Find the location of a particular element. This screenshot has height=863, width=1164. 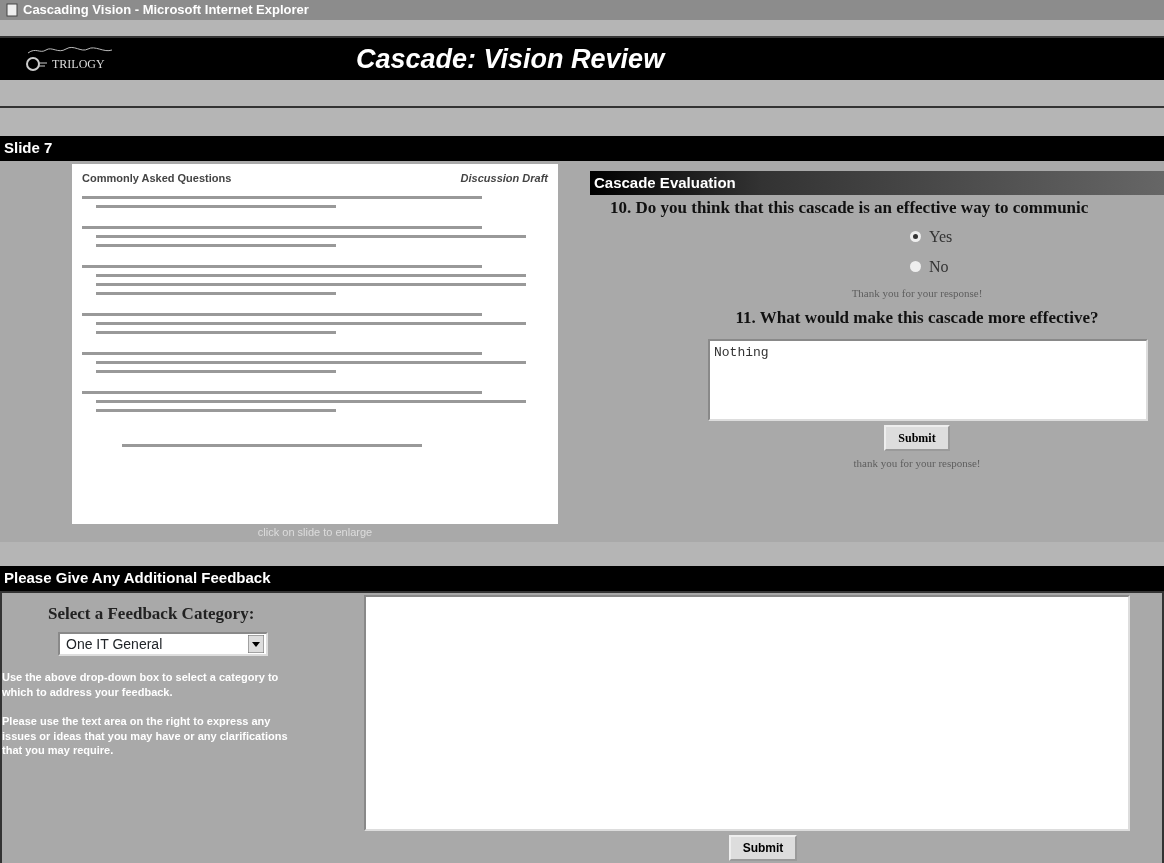

option-label: No is located at coordinates (939, 266).